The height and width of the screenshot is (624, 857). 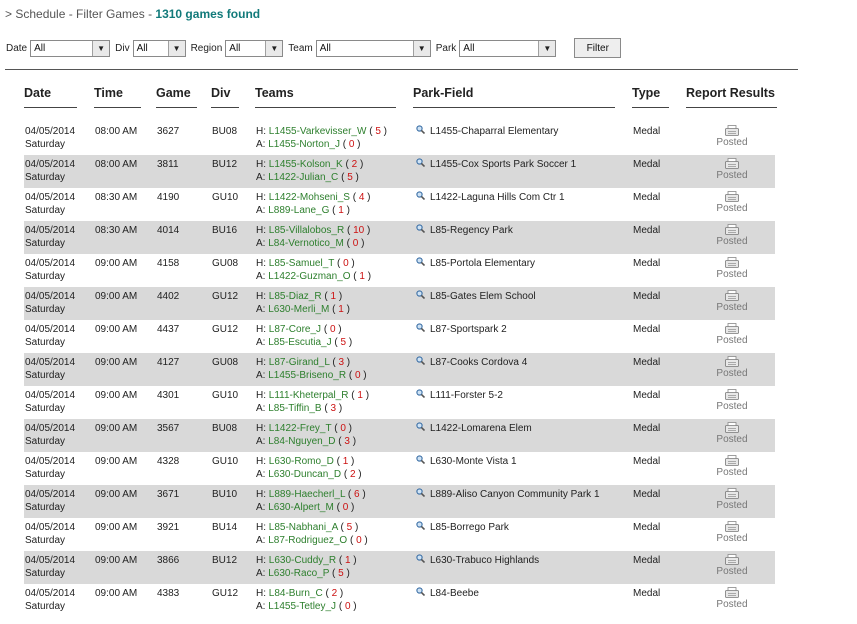 What do you see at coordinates (254, 48) in the screenshot?
I see `region-select: All ▼` at bounding box center [254, 48].